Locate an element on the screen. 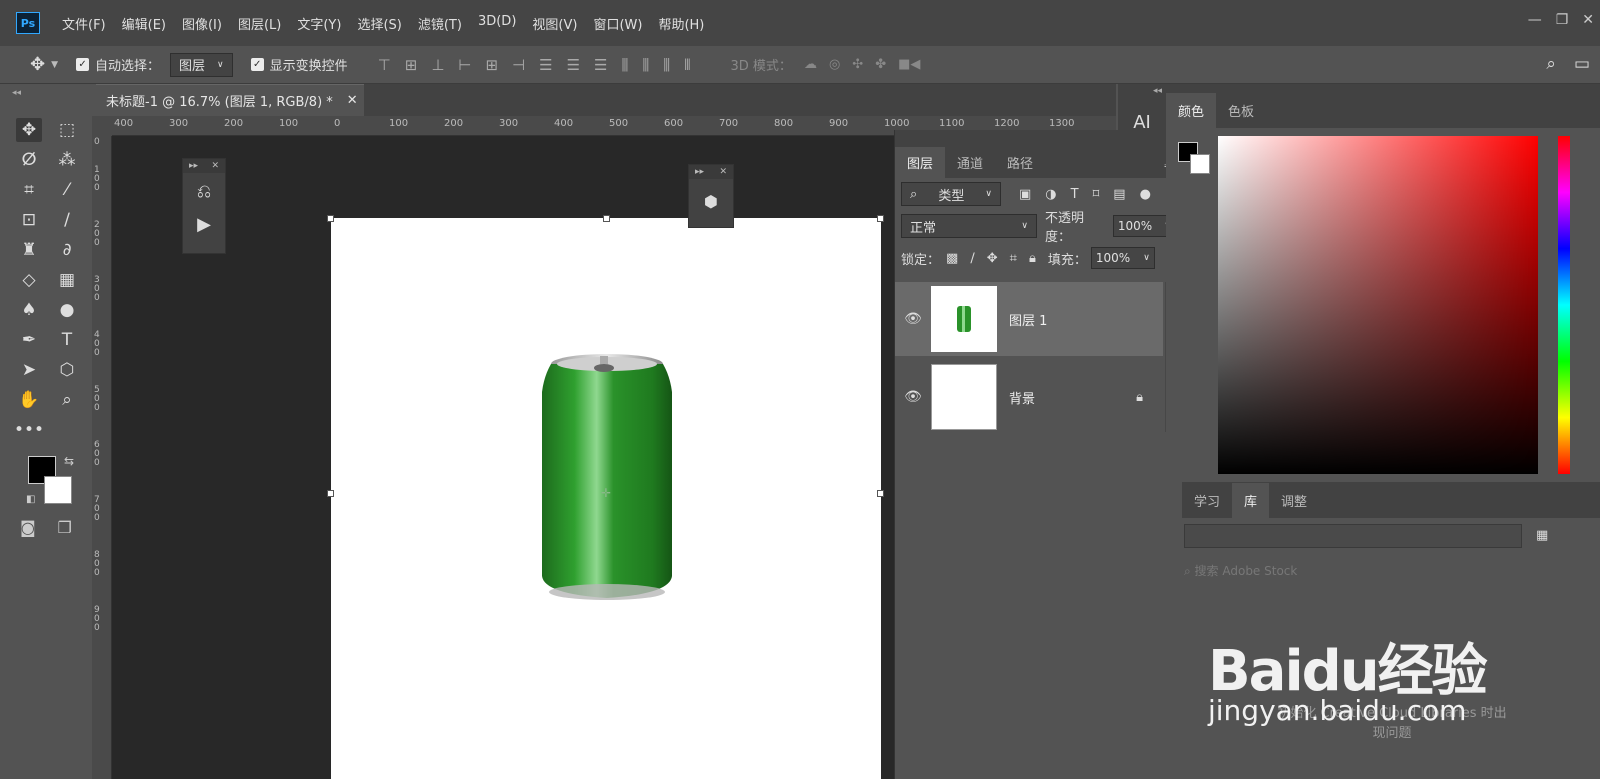  lasso-tool-icon: ⵁ is located at coordinates (29, 160).